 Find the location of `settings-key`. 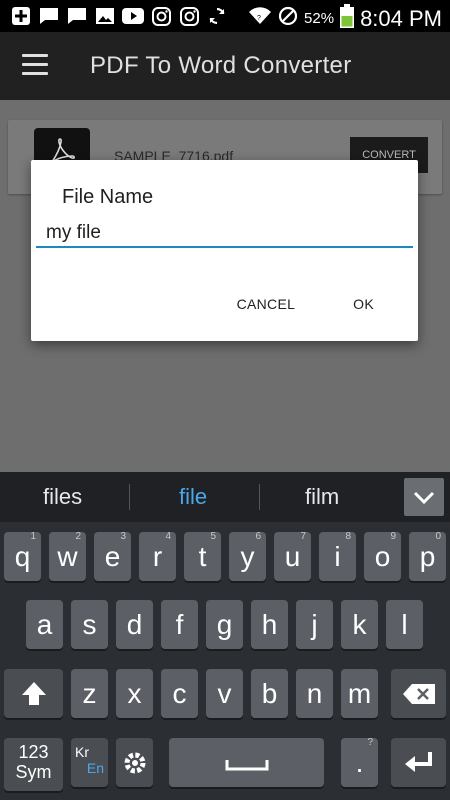

settings-key is located at coordinates (134, 762).